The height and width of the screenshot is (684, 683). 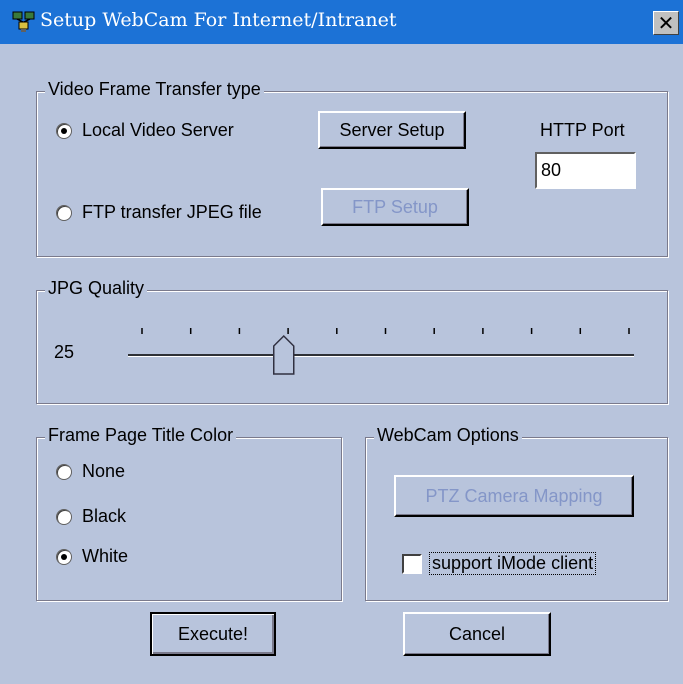 I want to click on radio-color-black: Black, so click(x=91, y=516).